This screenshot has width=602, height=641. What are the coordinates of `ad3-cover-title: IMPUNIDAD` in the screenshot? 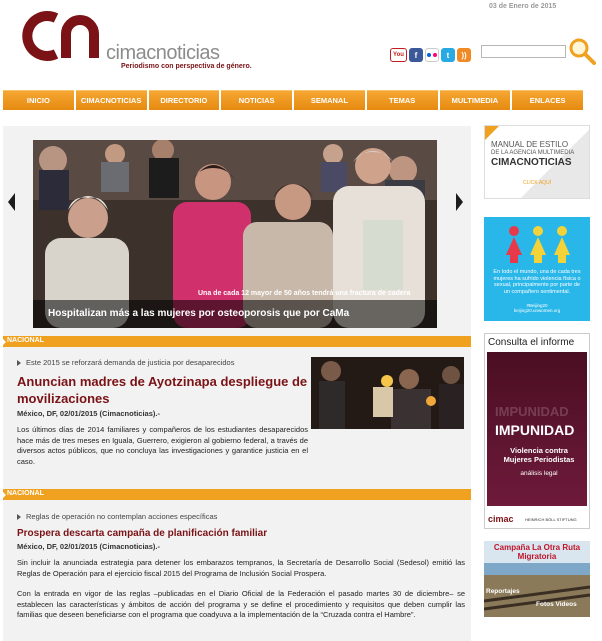 It's located at (535, 430).